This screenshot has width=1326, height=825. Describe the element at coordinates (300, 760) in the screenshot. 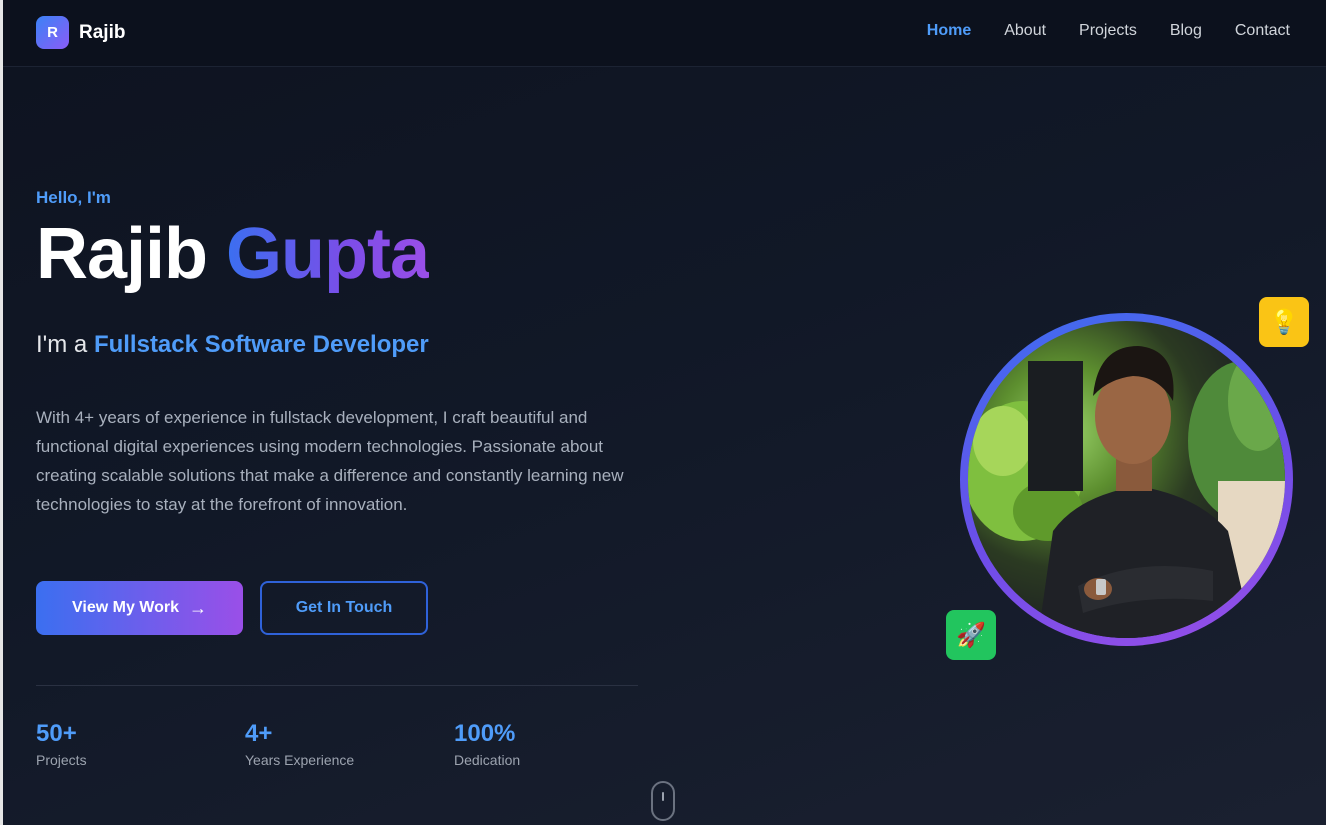

I see `stat-label: Years Experience` at that location.